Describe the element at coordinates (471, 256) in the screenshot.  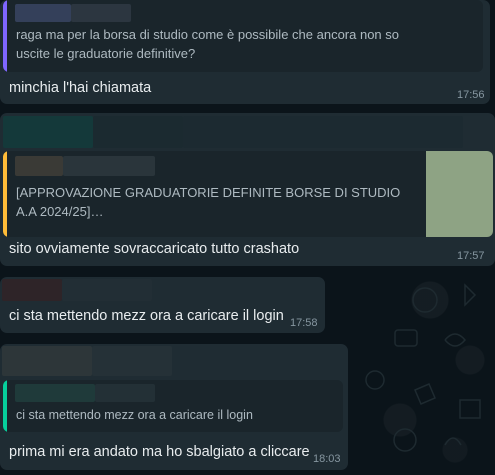
I see `message-timestamp: 17:57` at that location.